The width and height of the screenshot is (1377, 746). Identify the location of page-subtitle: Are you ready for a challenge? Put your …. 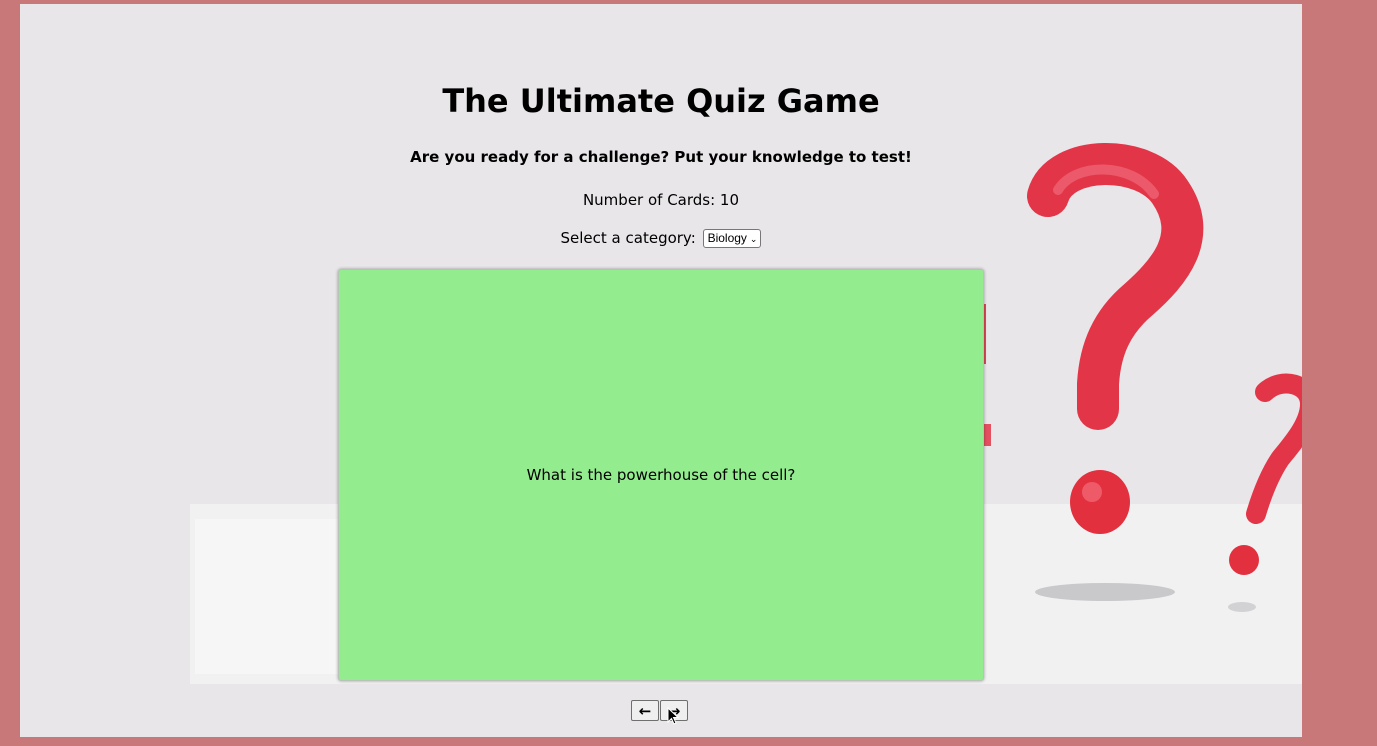
(661, 157).